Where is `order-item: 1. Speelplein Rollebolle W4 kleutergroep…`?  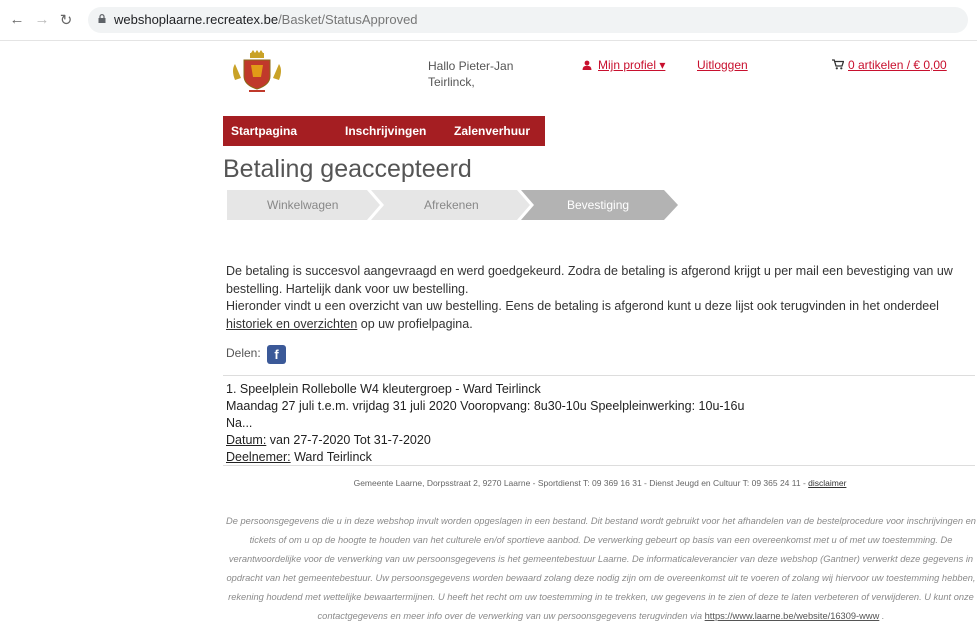
order-item: 1. Speelplein Rollebolle W4 kleutergroep… is located at coordinates (486, 423).